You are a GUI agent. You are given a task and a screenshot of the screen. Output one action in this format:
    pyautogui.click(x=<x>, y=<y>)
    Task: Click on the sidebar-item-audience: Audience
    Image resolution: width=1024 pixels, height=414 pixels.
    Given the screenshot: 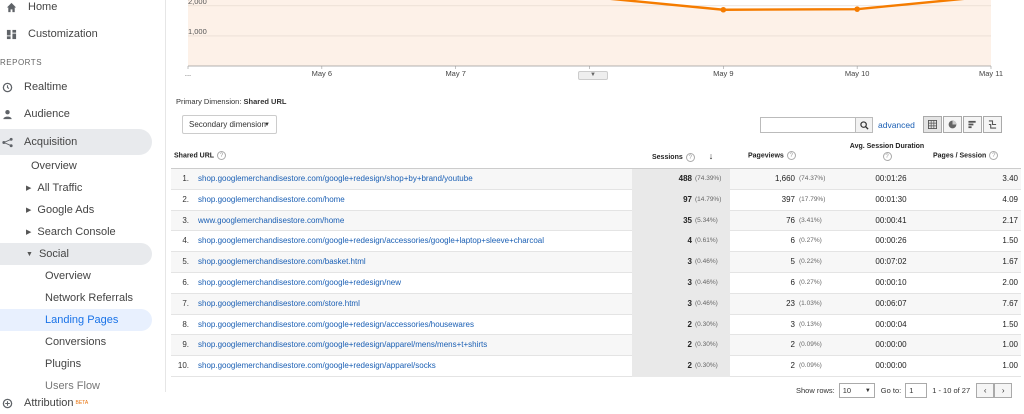 What is the action you would take?
    pyautogui.click(x=35, y=114)
    